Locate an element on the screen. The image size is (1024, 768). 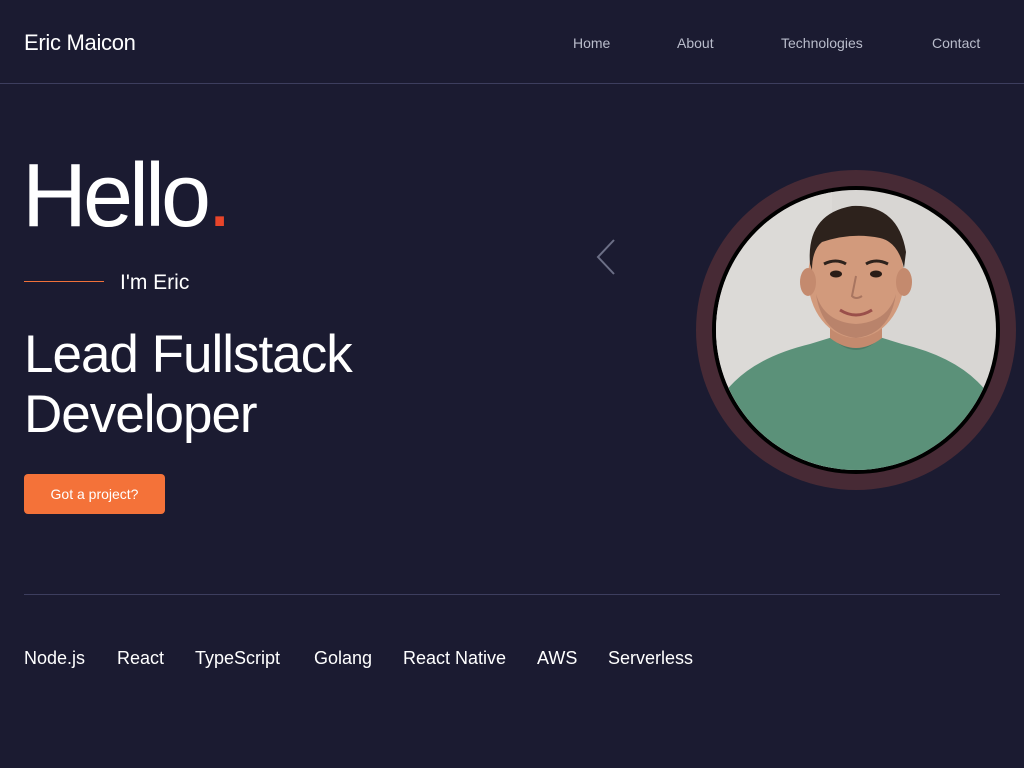
tech-serverless: Serverless is located at coordinates (651, 658).